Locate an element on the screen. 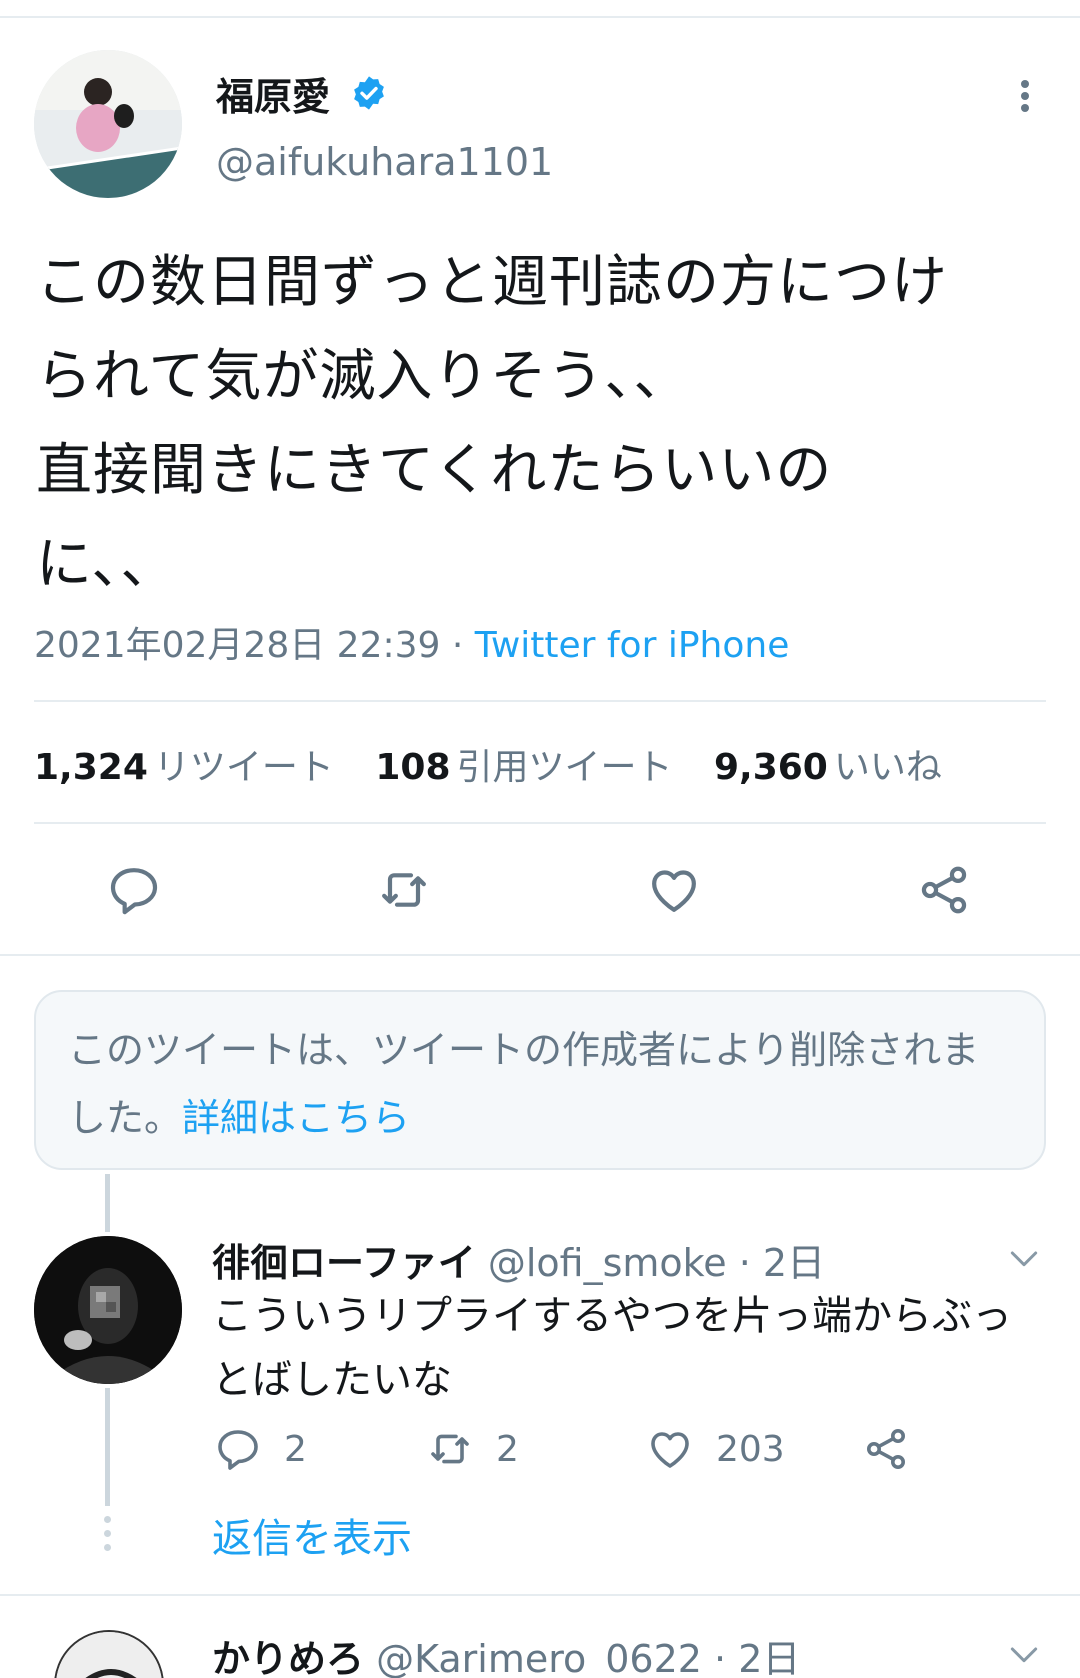 This screenshot has height=1678, width=1080. retweet-count: 2 is located at coordinates (507, 1449).